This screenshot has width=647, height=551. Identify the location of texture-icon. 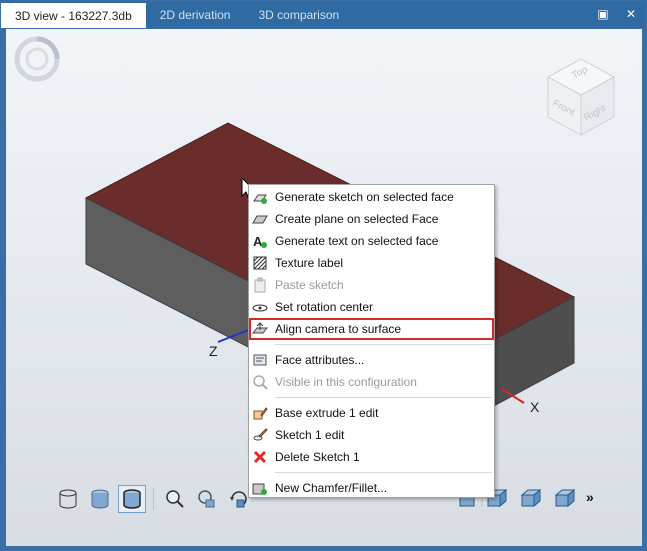
(260, 263).